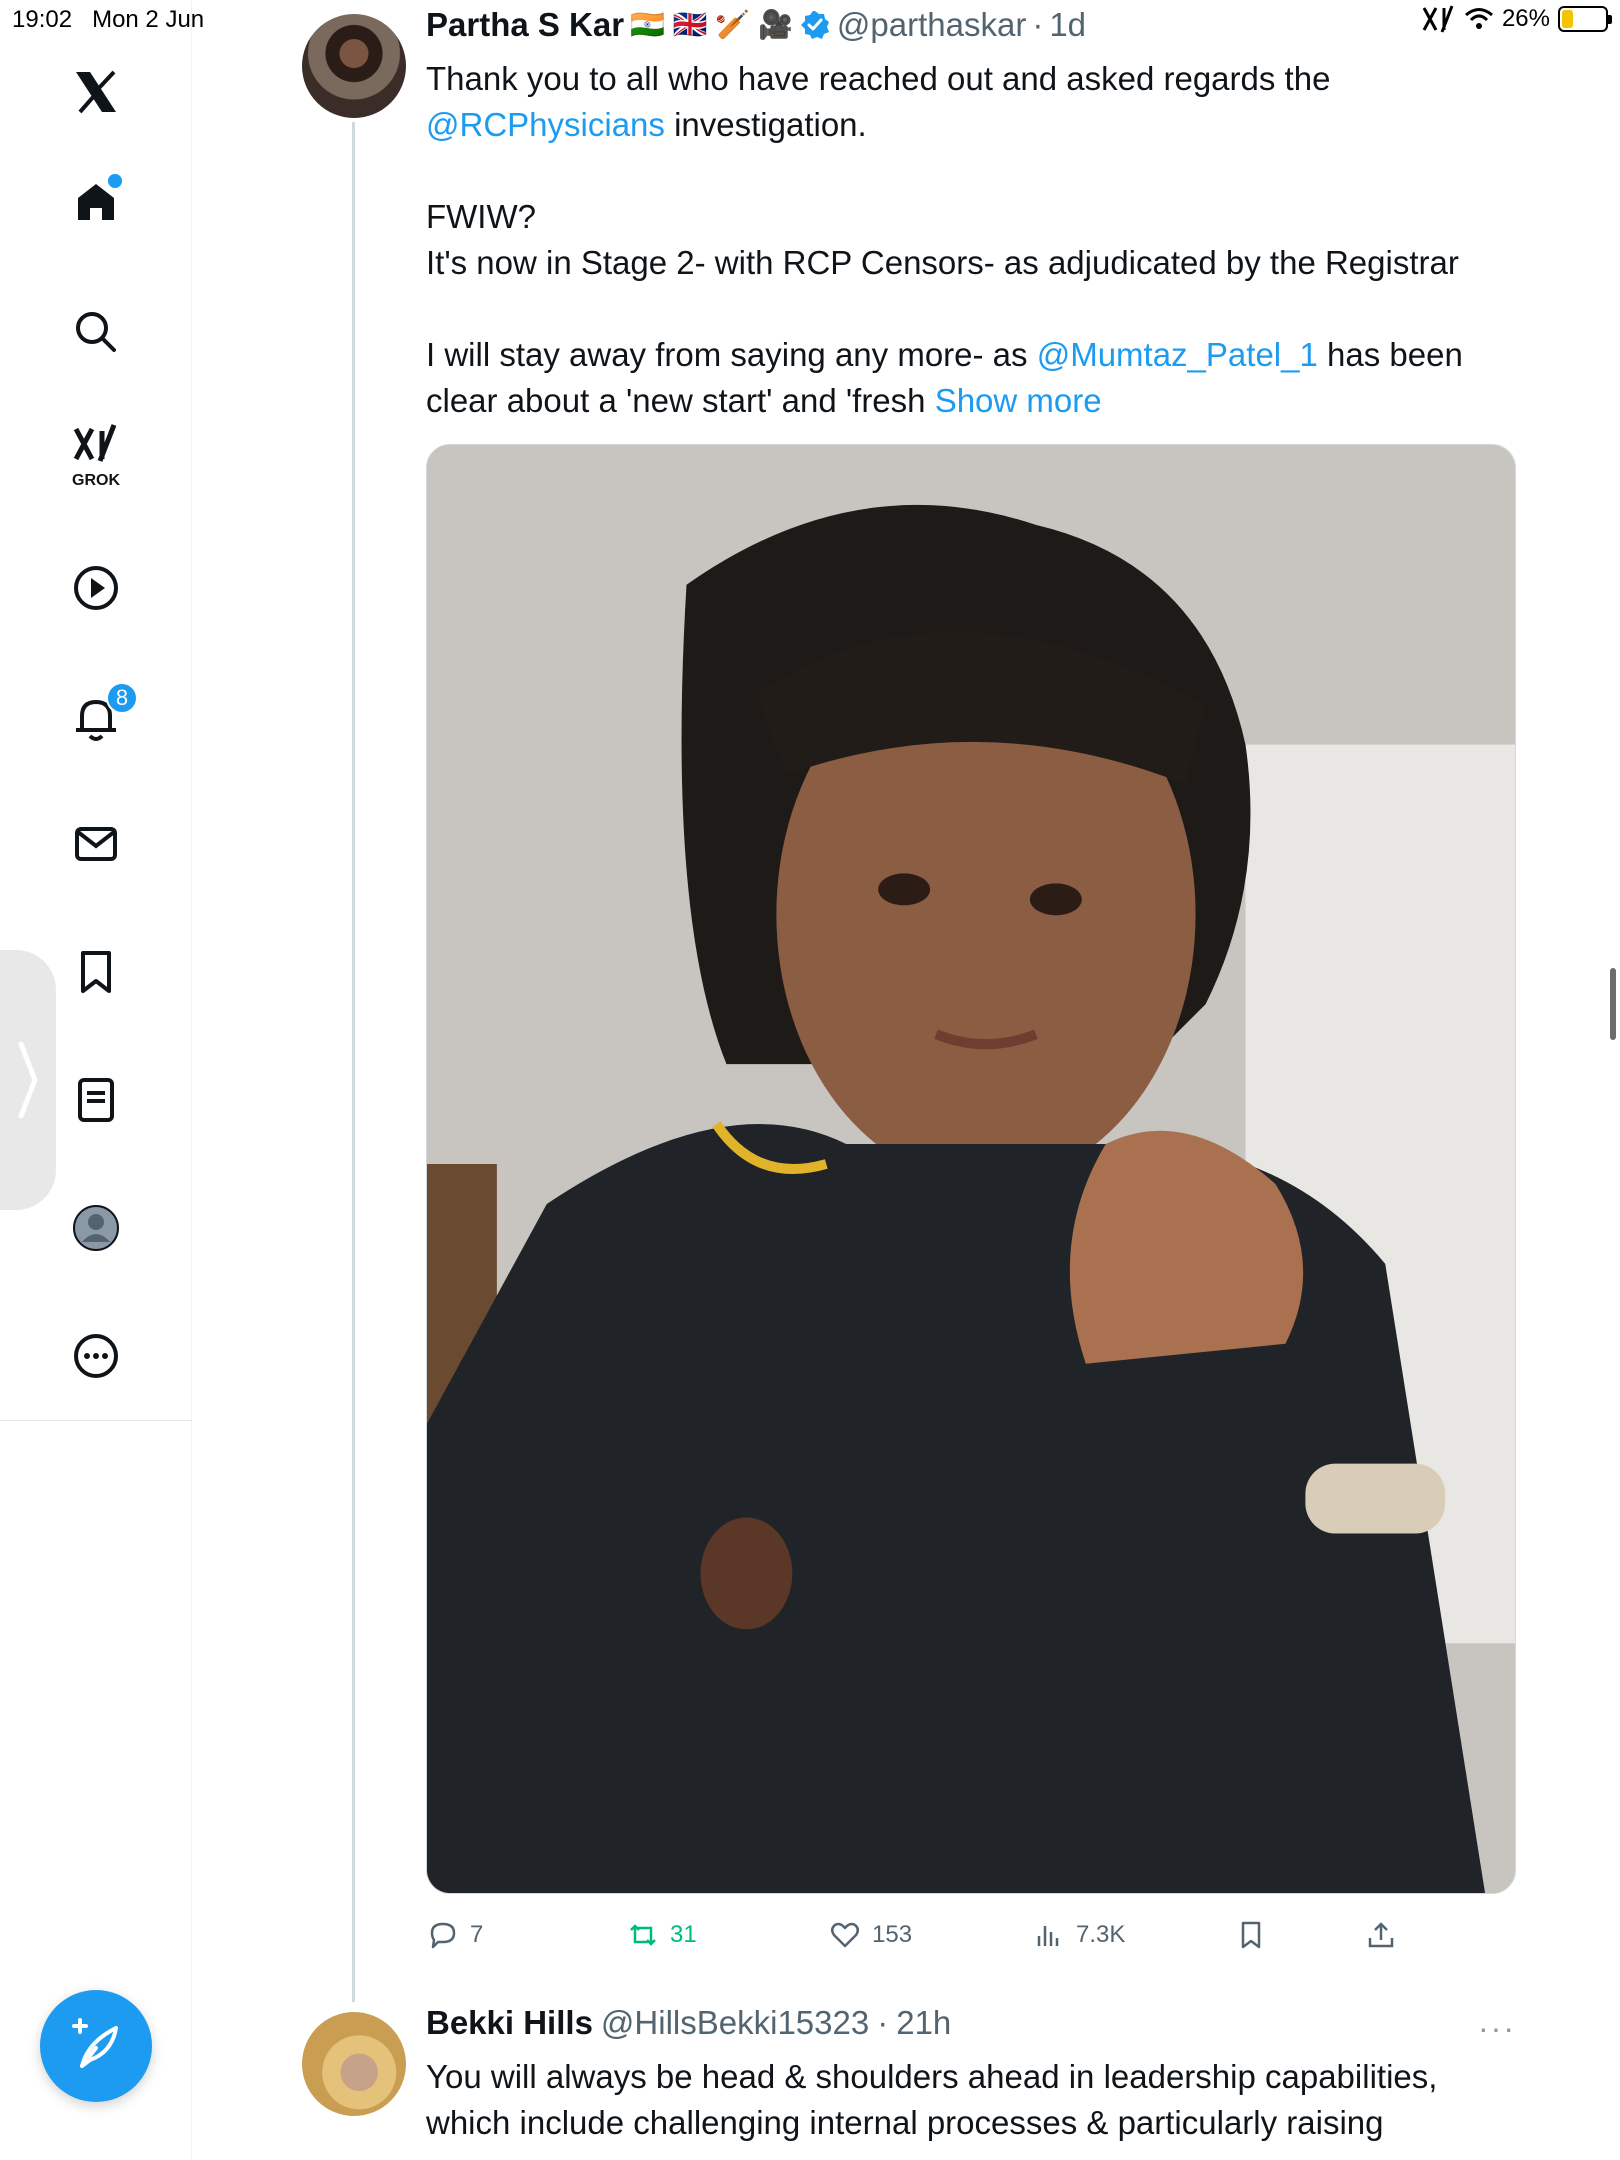 The height and width of the screenshot is (2160, 1620). Describe the element at coordinates (1018, 400) in the screenshot. I see `show-more-link: Show more` at that location.